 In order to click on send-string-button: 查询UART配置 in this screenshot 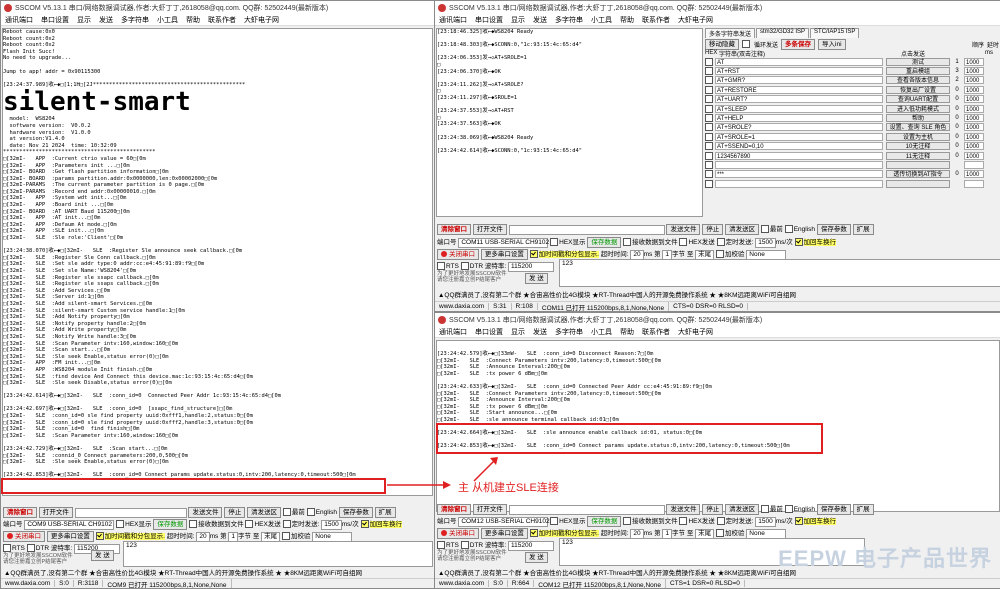, I will do `click(918, 99)`.